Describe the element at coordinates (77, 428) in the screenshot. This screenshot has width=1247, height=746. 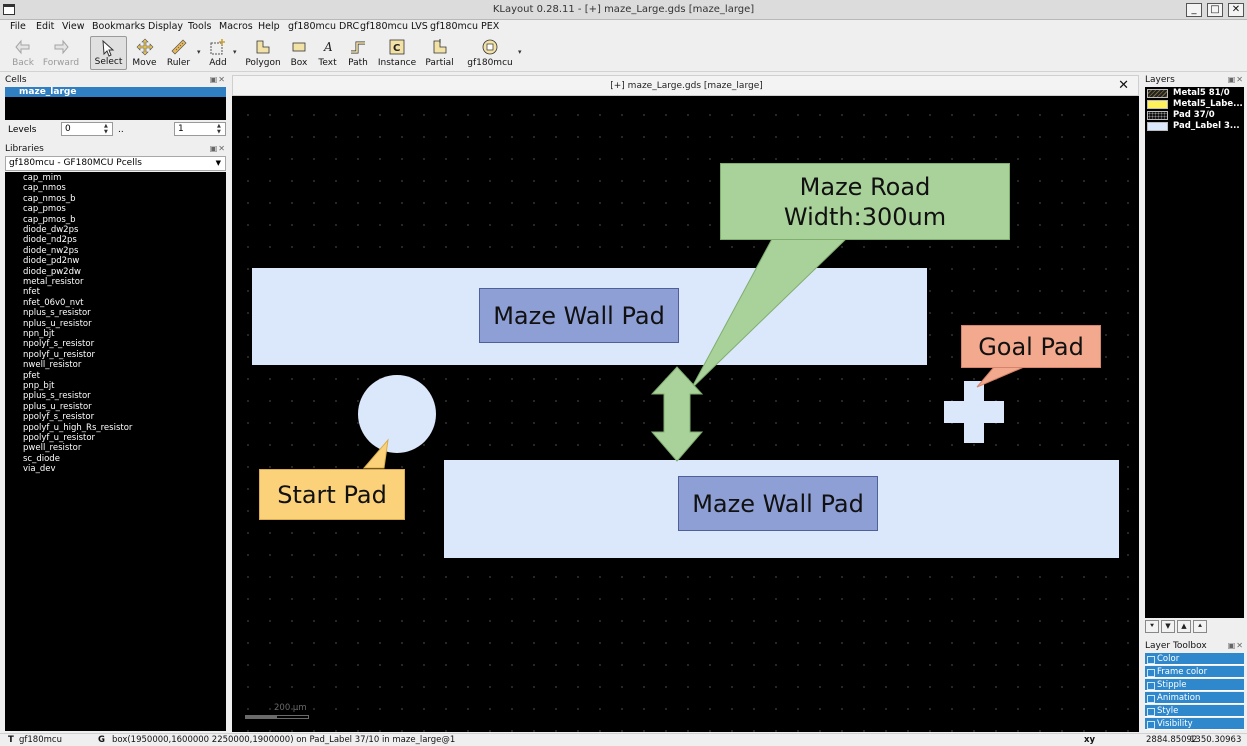
I see `list-item: ppolyf_u_high_Rs_resistor` at that location.